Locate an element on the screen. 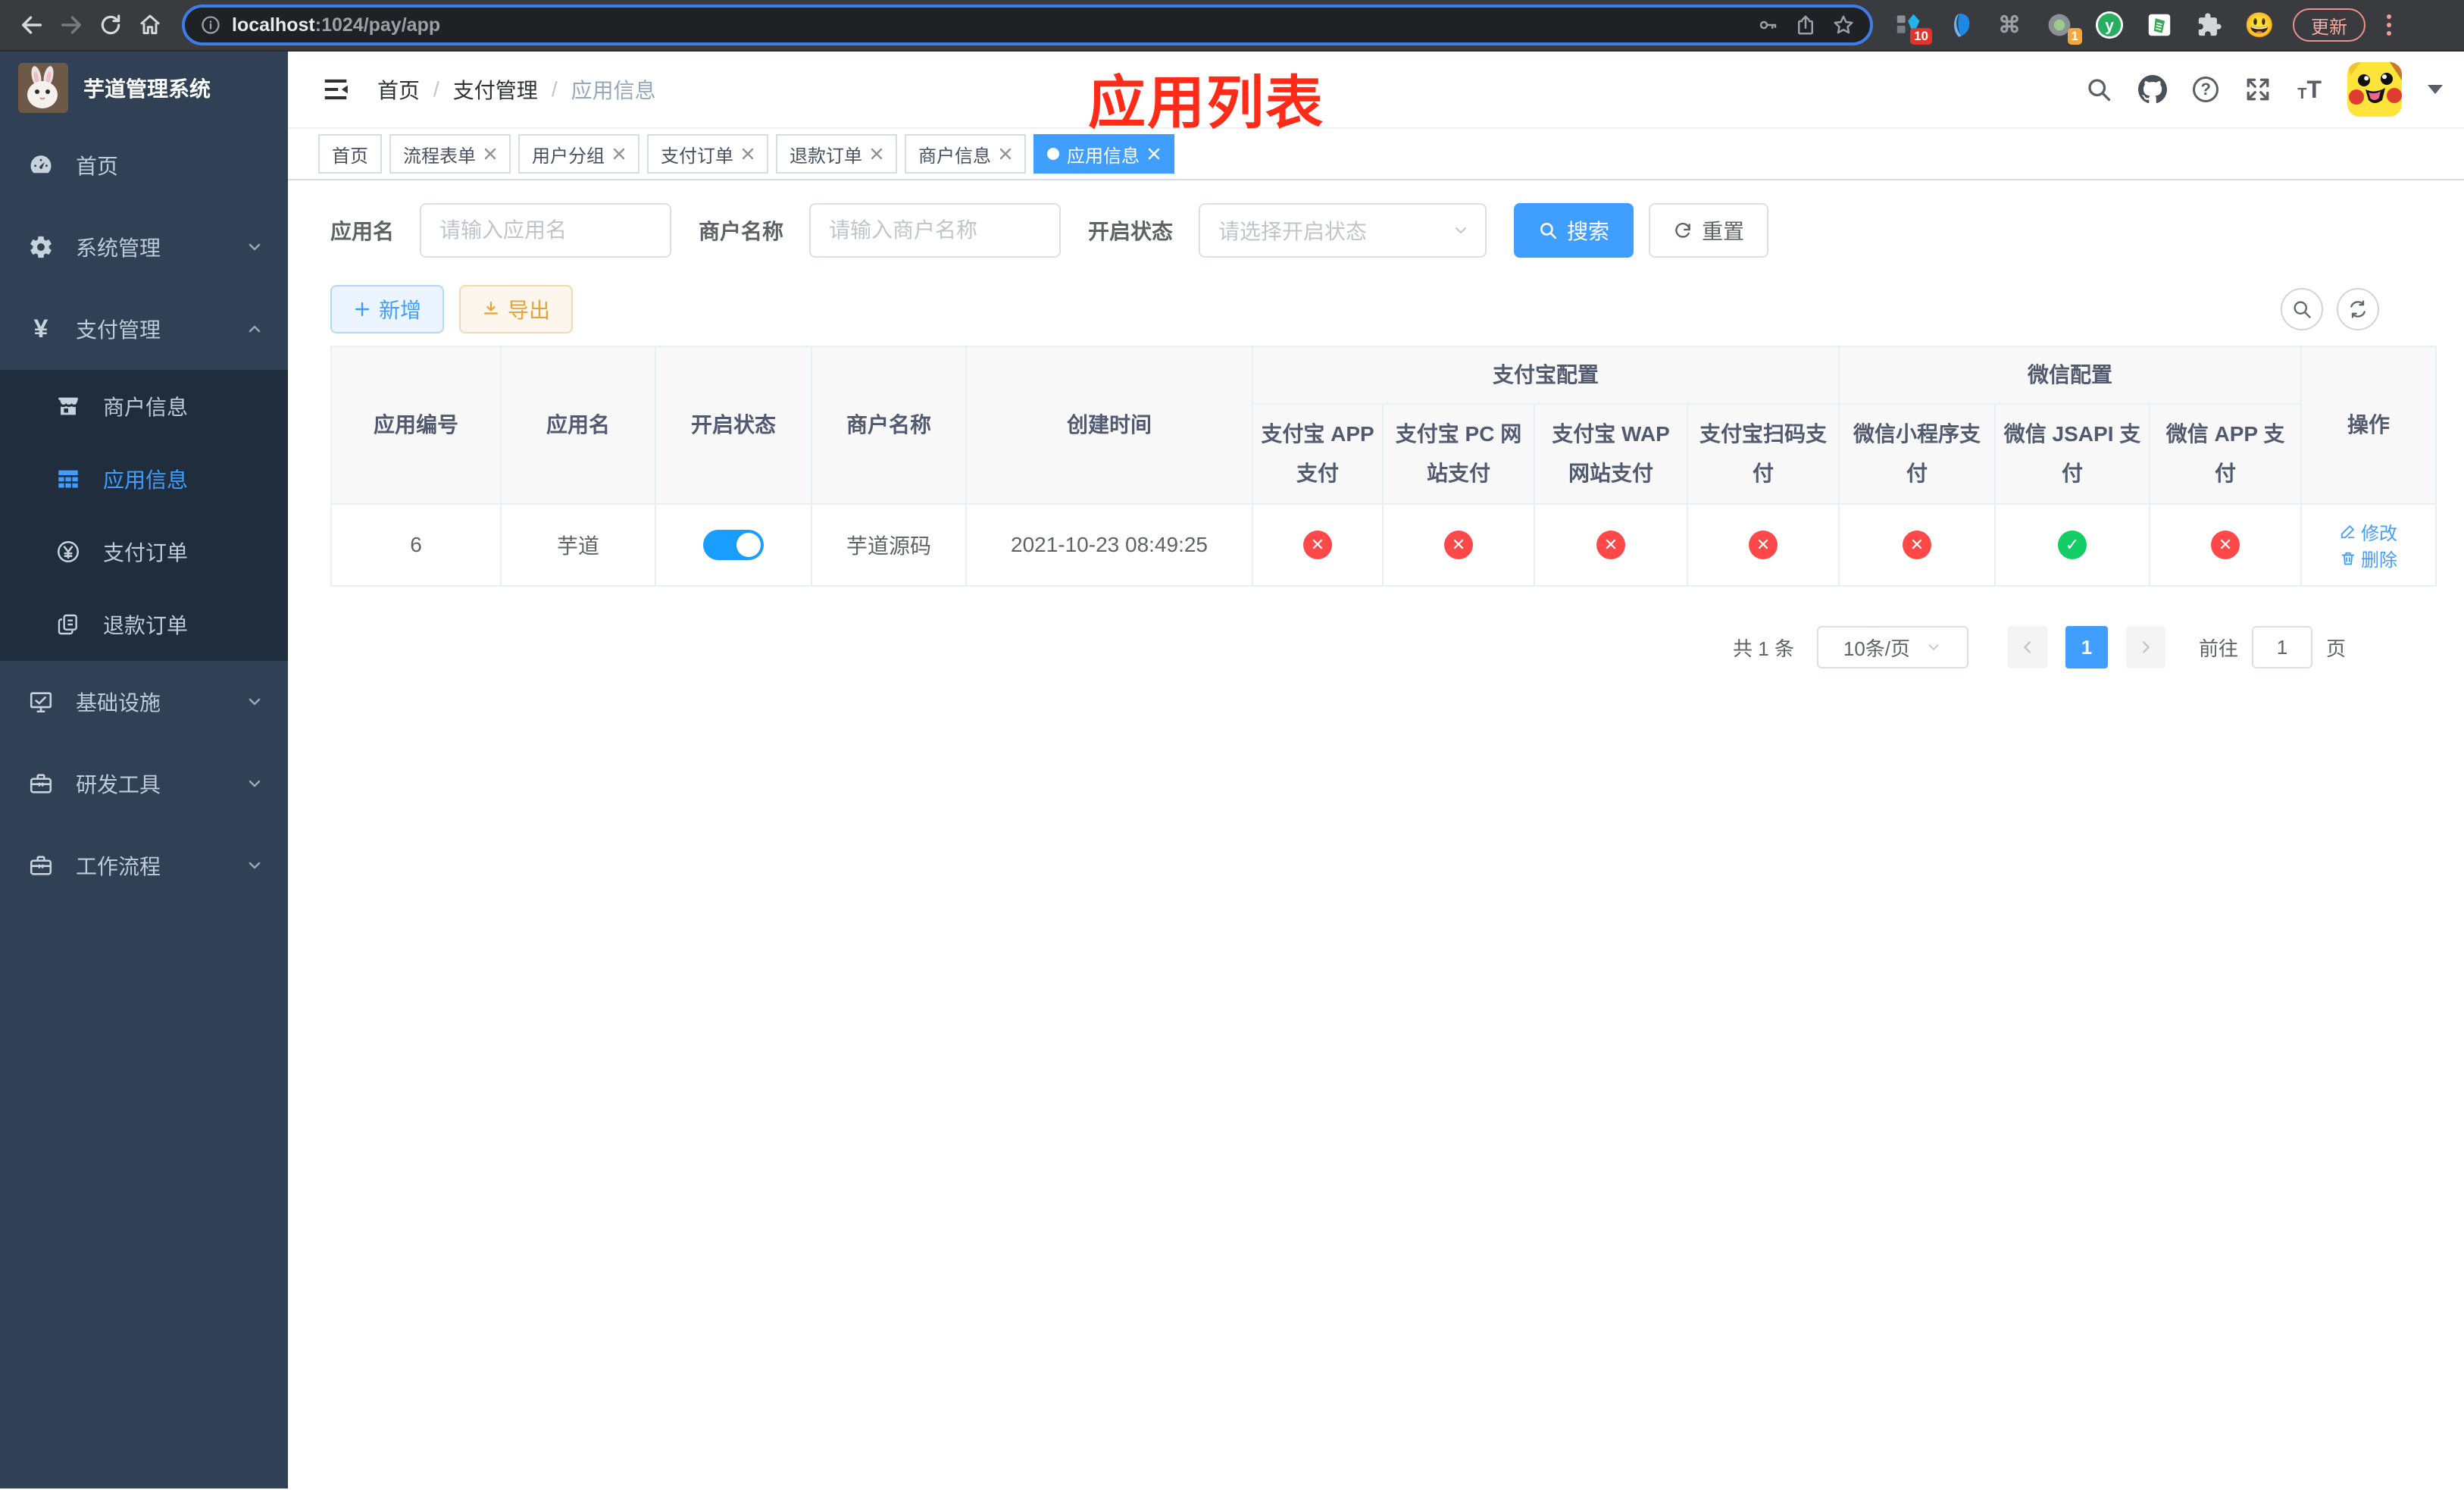 This screenshot has width=2464, height=1490. merchant-name-input is located at coordinates (935, 230).